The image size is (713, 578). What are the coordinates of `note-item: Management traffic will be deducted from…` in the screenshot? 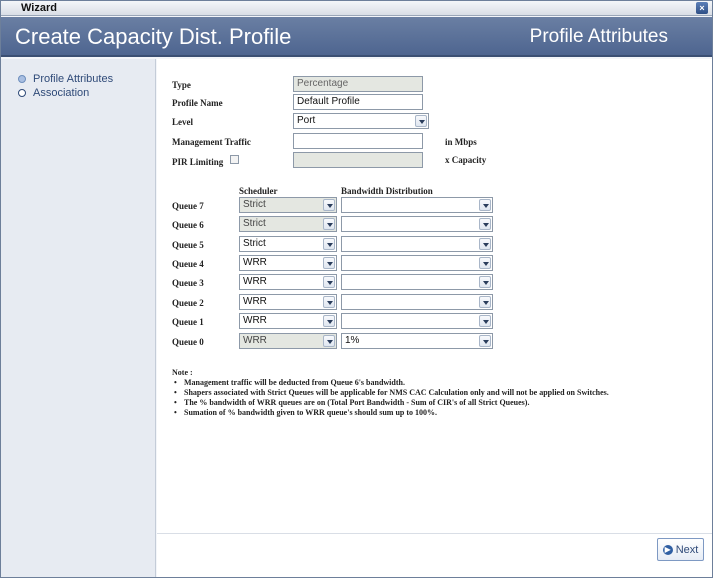 It's located at (391, 383).